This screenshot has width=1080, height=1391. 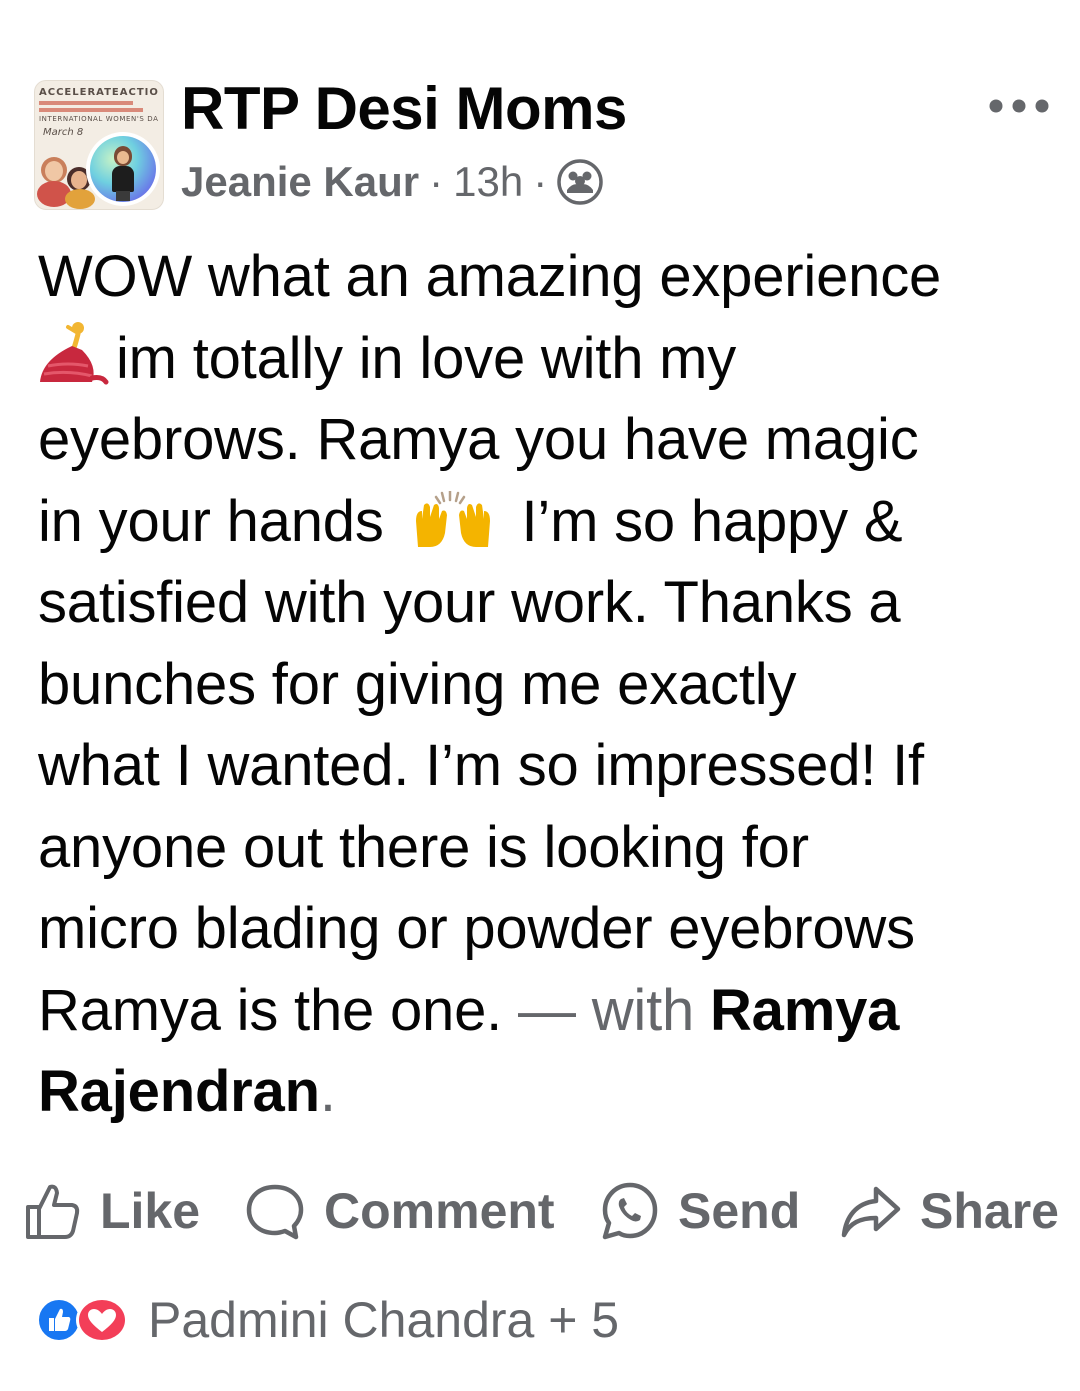 I want to click on post-line: what I wanted. I’m so impressed! If, so click(x=481, y=765).